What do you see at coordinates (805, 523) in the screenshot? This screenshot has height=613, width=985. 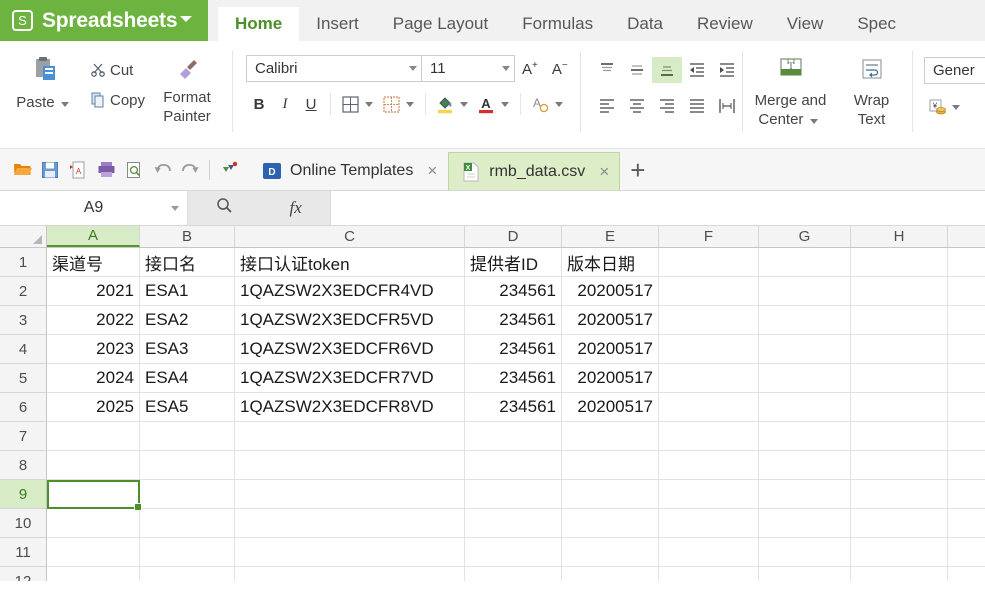 I see `cell-G10` at bounding box center [805, 523].